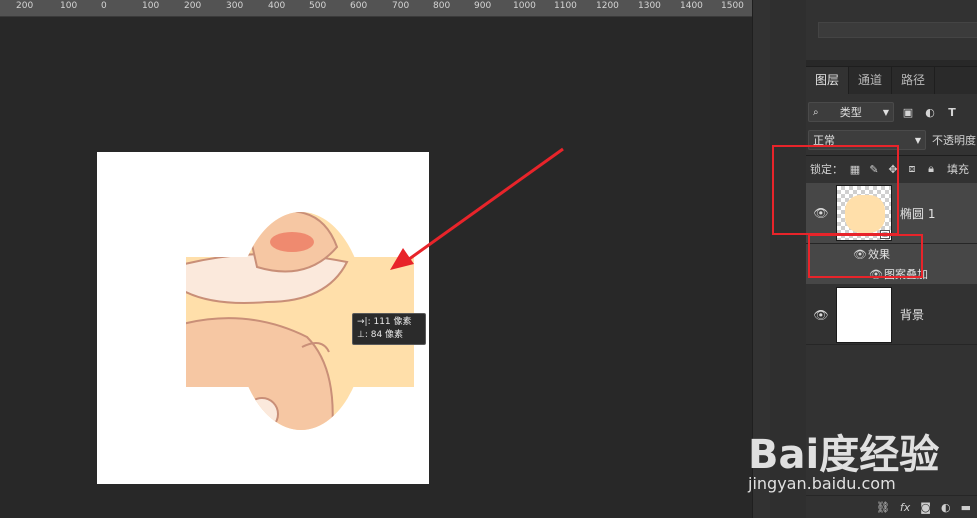 This screenshot has height=518, width=977. What do you see at coordinates (565, 6) in the screenshot?
I see `ruler-label: 1100` at bounding box center [565, 6].